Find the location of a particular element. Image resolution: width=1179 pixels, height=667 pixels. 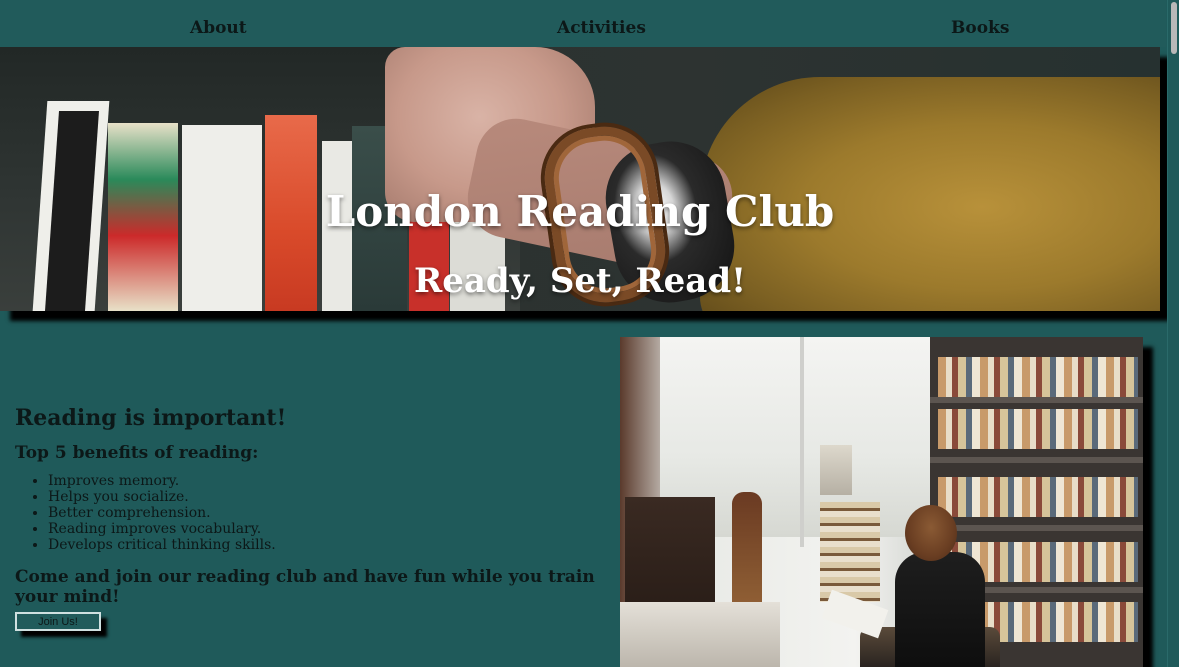

section-heading: Reading is important! is located at coordinates (151, 418).